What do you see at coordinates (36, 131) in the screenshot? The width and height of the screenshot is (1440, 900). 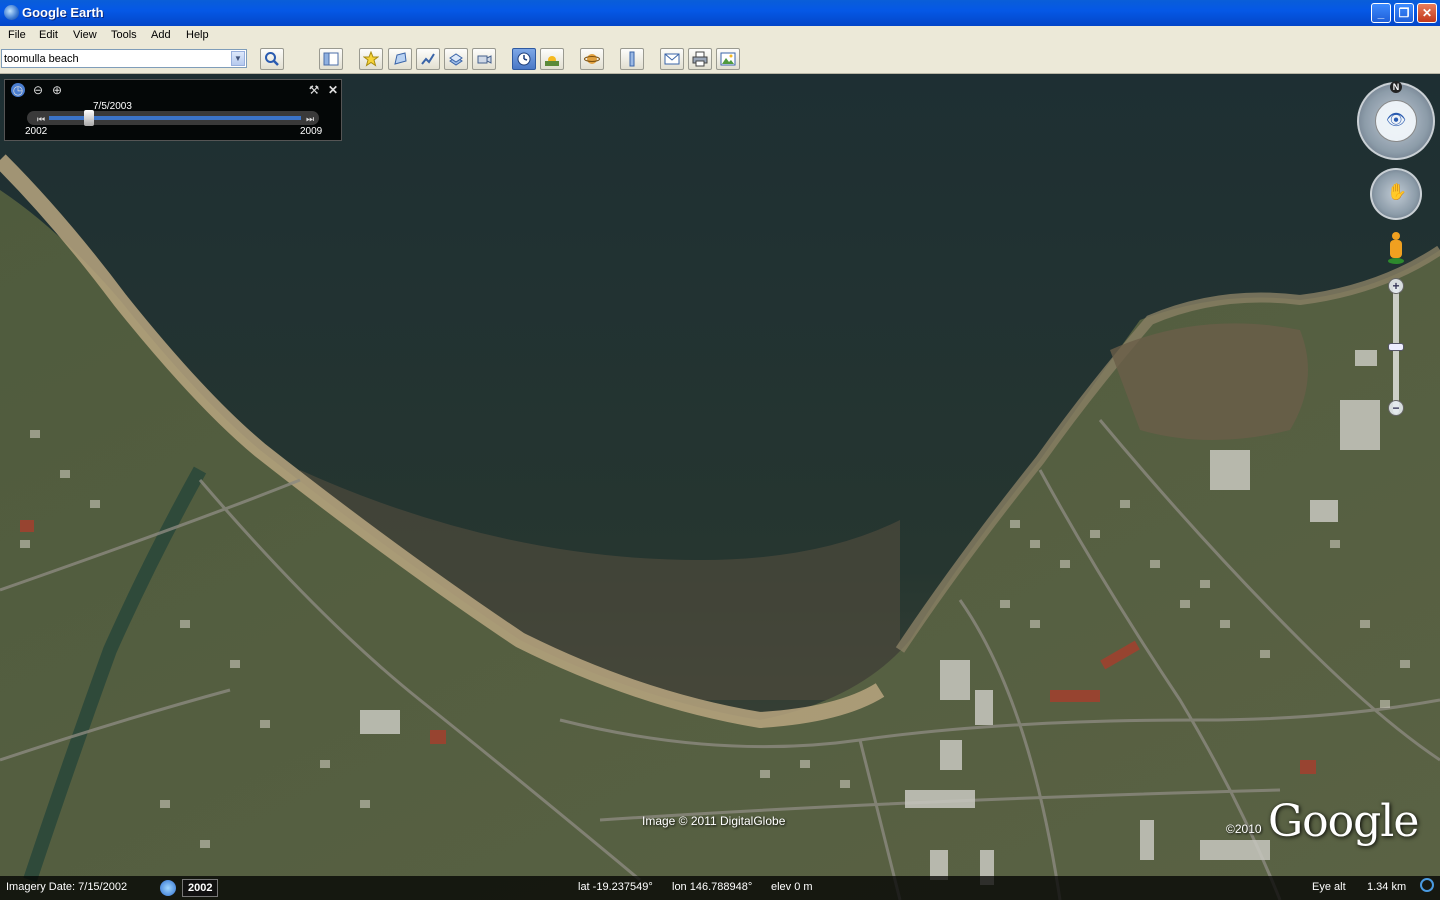 I see `slider-start-label: 2002` at bounding box center [36, 131].